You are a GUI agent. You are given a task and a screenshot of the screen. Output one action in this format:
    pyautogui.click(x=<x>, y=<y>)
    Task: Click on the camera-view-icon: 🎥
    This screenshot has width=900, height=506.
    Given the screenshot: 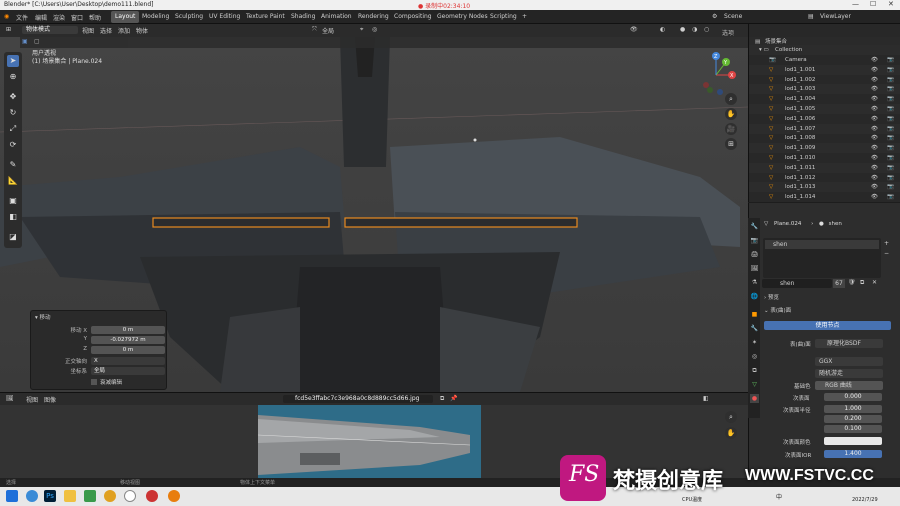 What is the action you would take?
    pyautogui.click(x=731, y=129)
    